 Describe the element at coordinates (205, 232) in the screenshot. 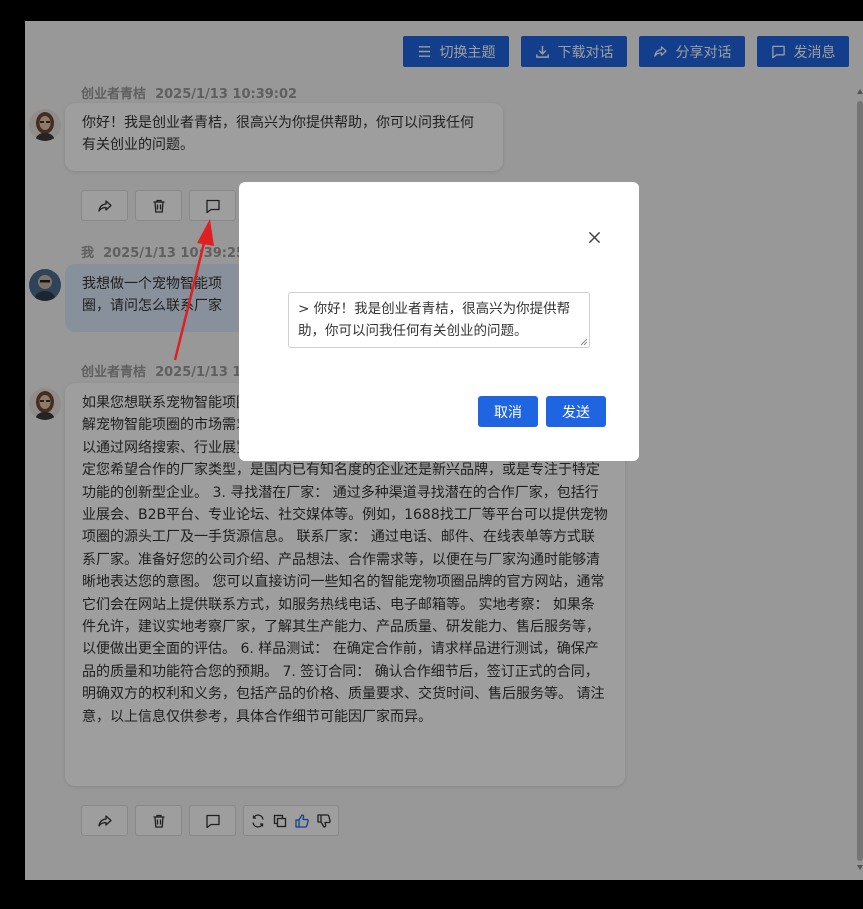

I see `arrow-head` at that location.